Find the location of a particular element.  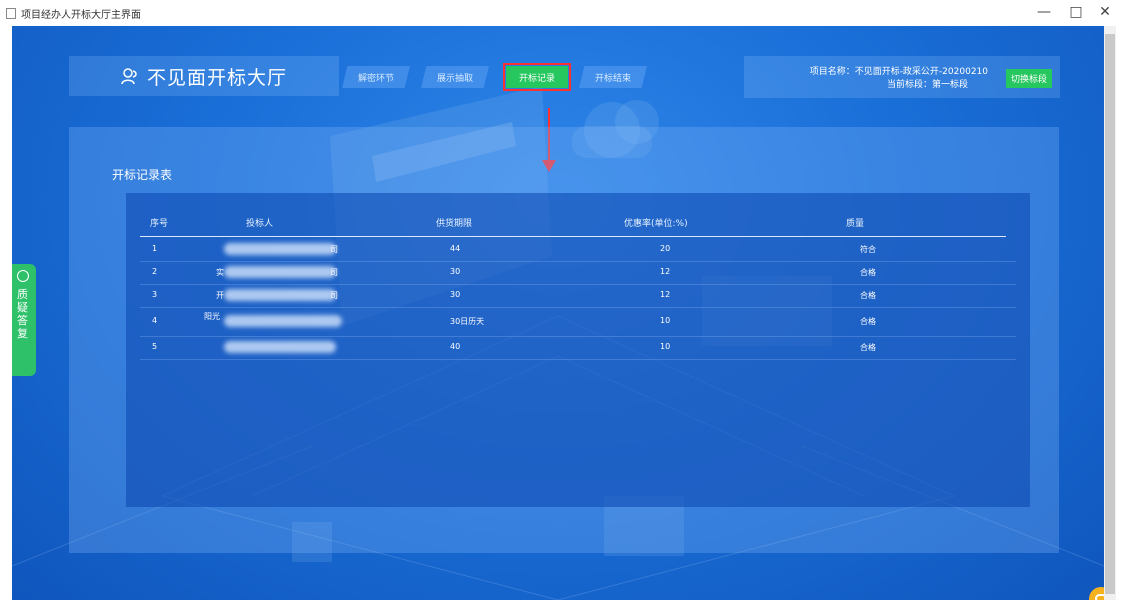

cell-bidder-prefix: 阳光 is located at coordinates (212, 316).